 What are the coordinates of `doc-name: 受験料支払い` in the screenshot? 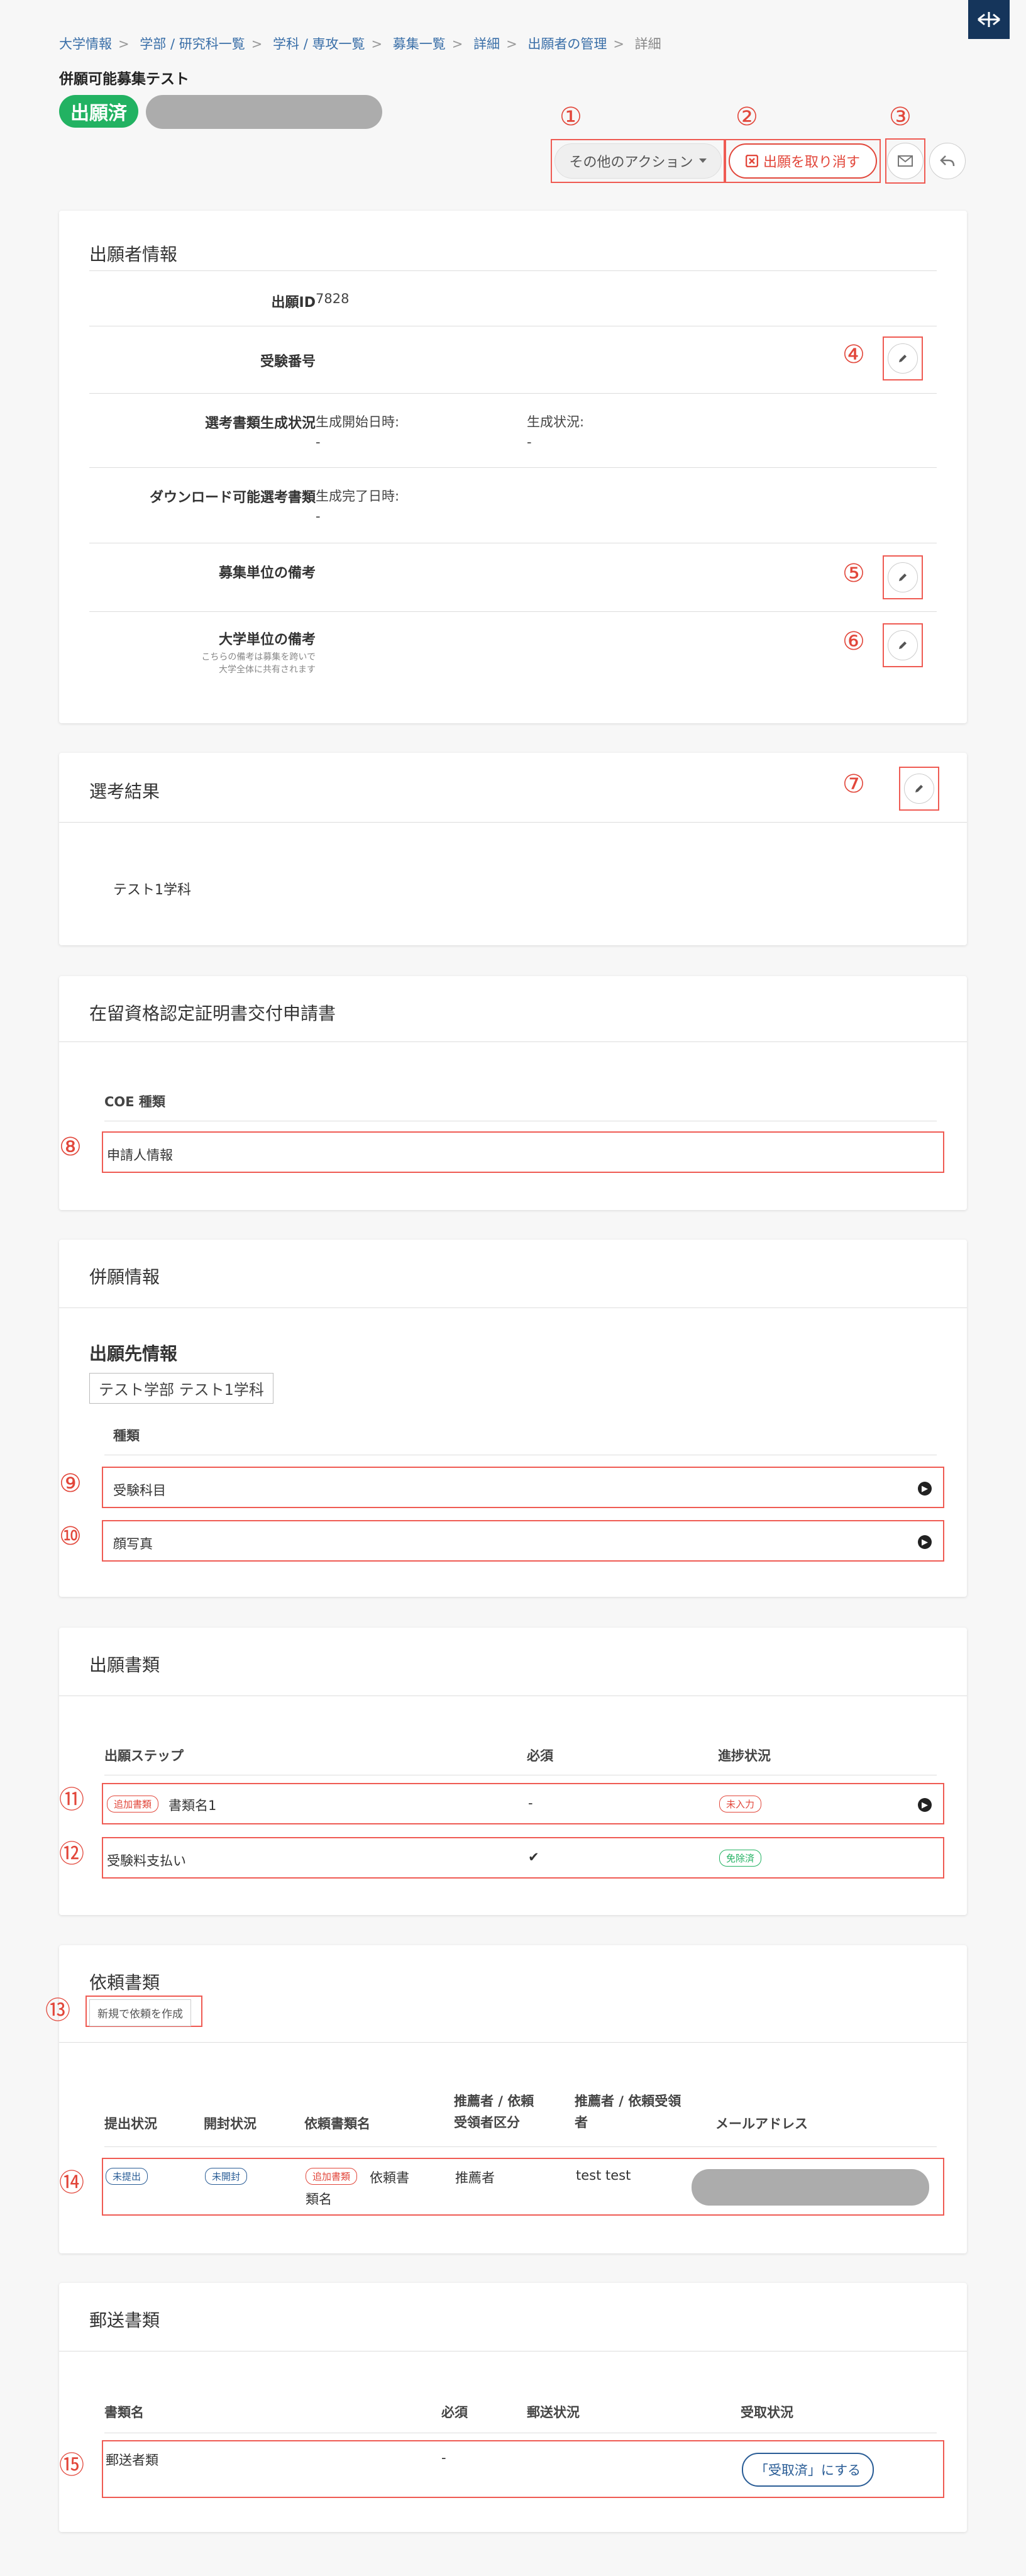 It's located at (146, 1860).